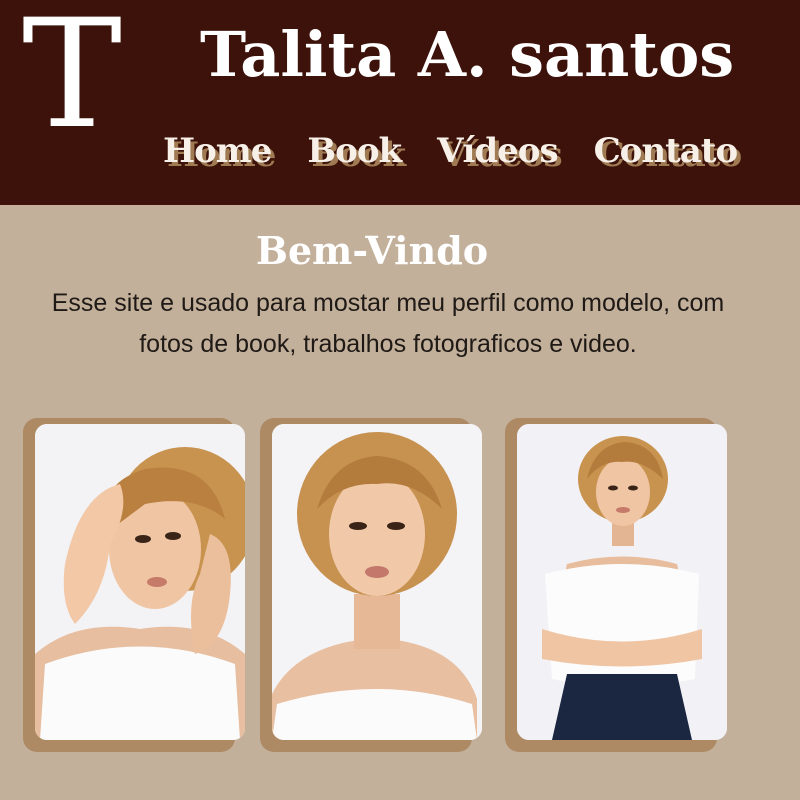 The height and width of the screenshot is (800, 800). I want to click on nav-videos: Vídeos, so click(498, 151).